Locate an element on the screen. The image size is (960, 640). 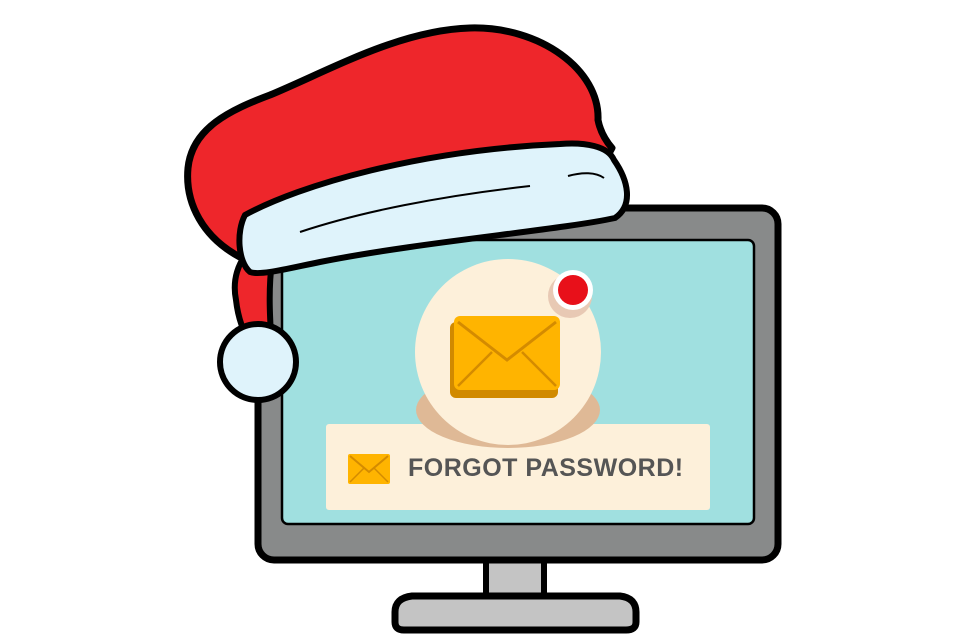
envelope-icon is located at coordinates (505, 357).